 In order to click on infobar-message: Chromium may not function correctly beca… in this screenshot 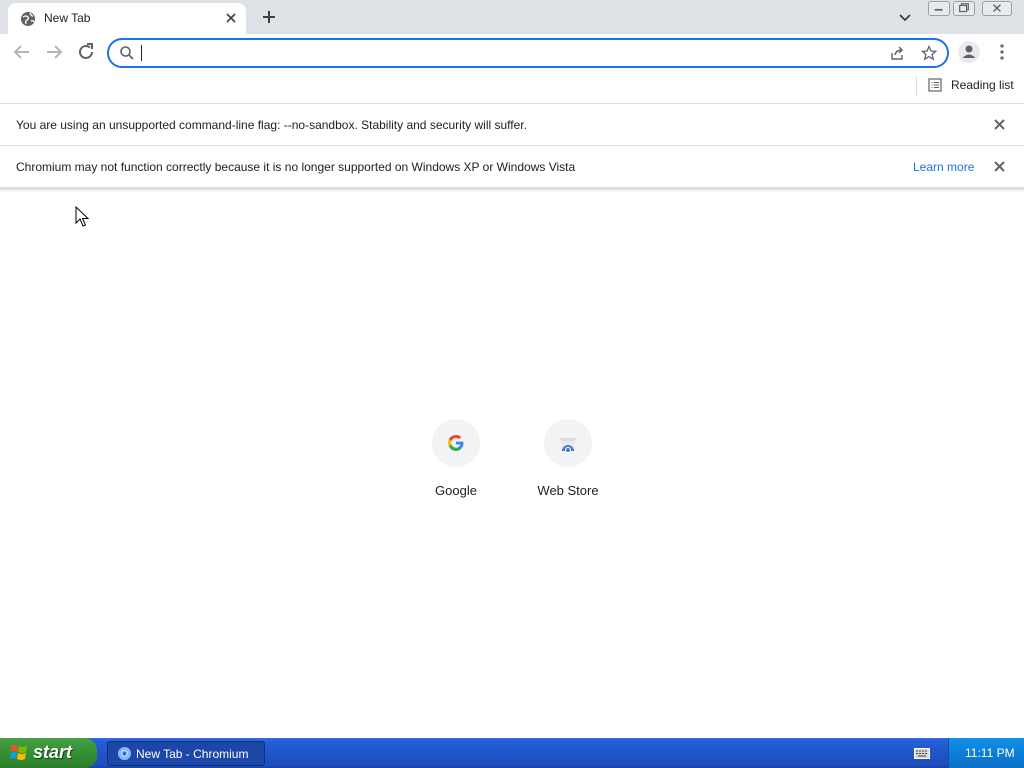, I will do `click(296, 167)`.